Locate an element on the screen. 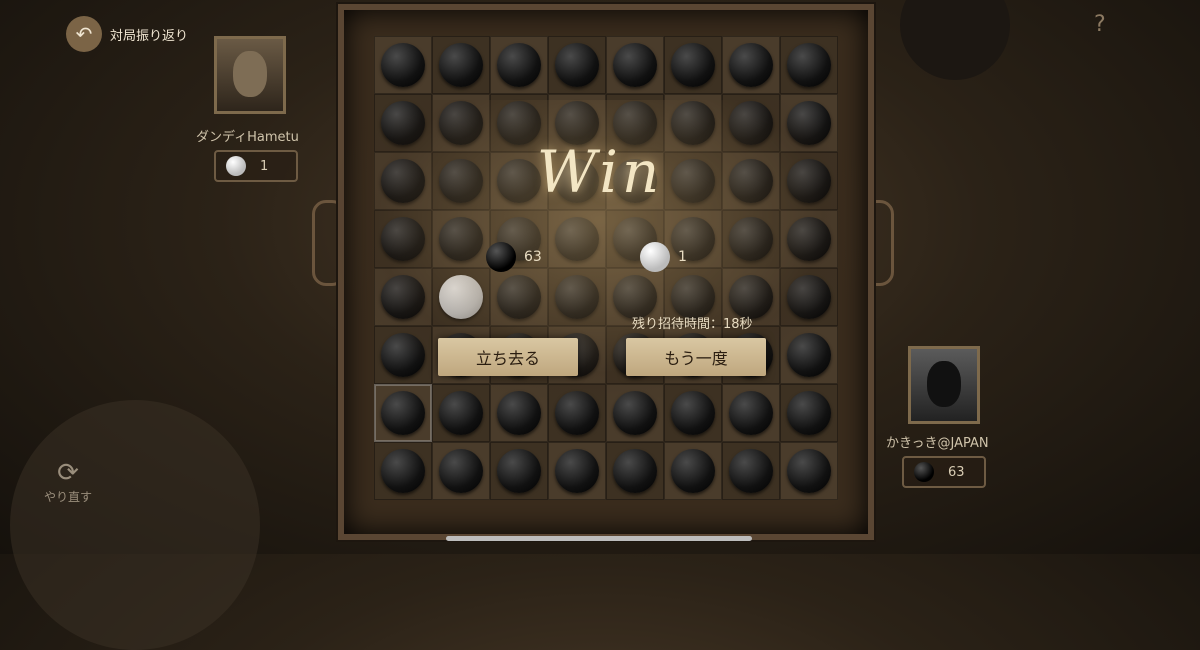 This screenshot has height=650, width=1200. white-score: 1 is located at coordinates (663, 257).